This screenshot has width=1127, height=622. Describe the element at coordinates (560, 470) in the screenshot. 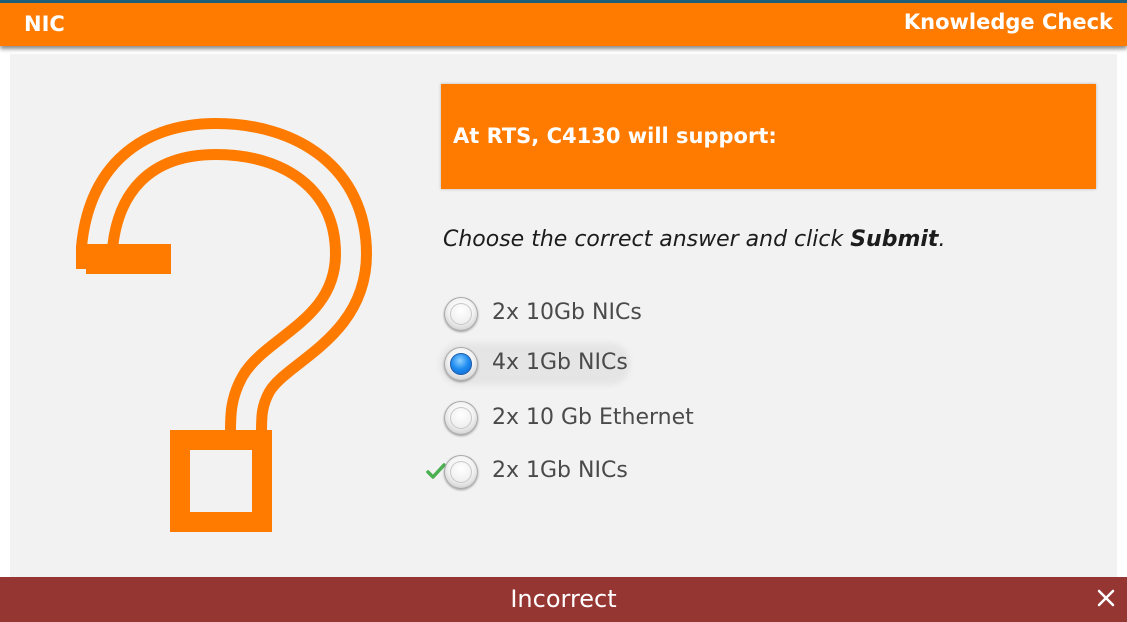

I see `answer-label: 2x 1Gb NICs` at that location.